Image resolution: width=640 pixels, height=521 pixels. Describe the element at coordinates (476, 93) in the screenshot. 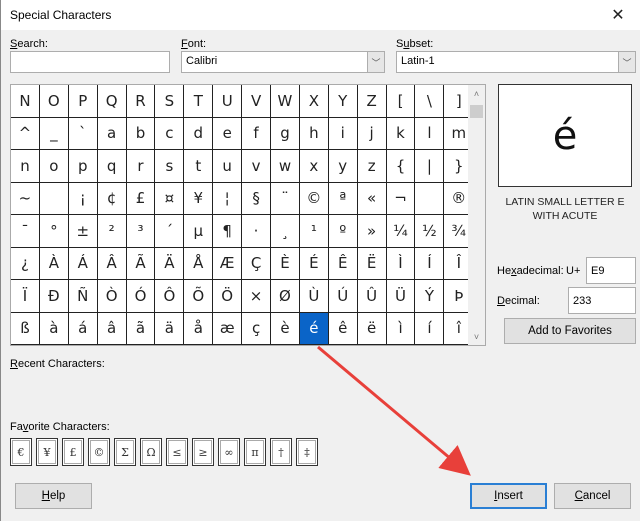

I see `scroll-up-icon: ˄` at that location.